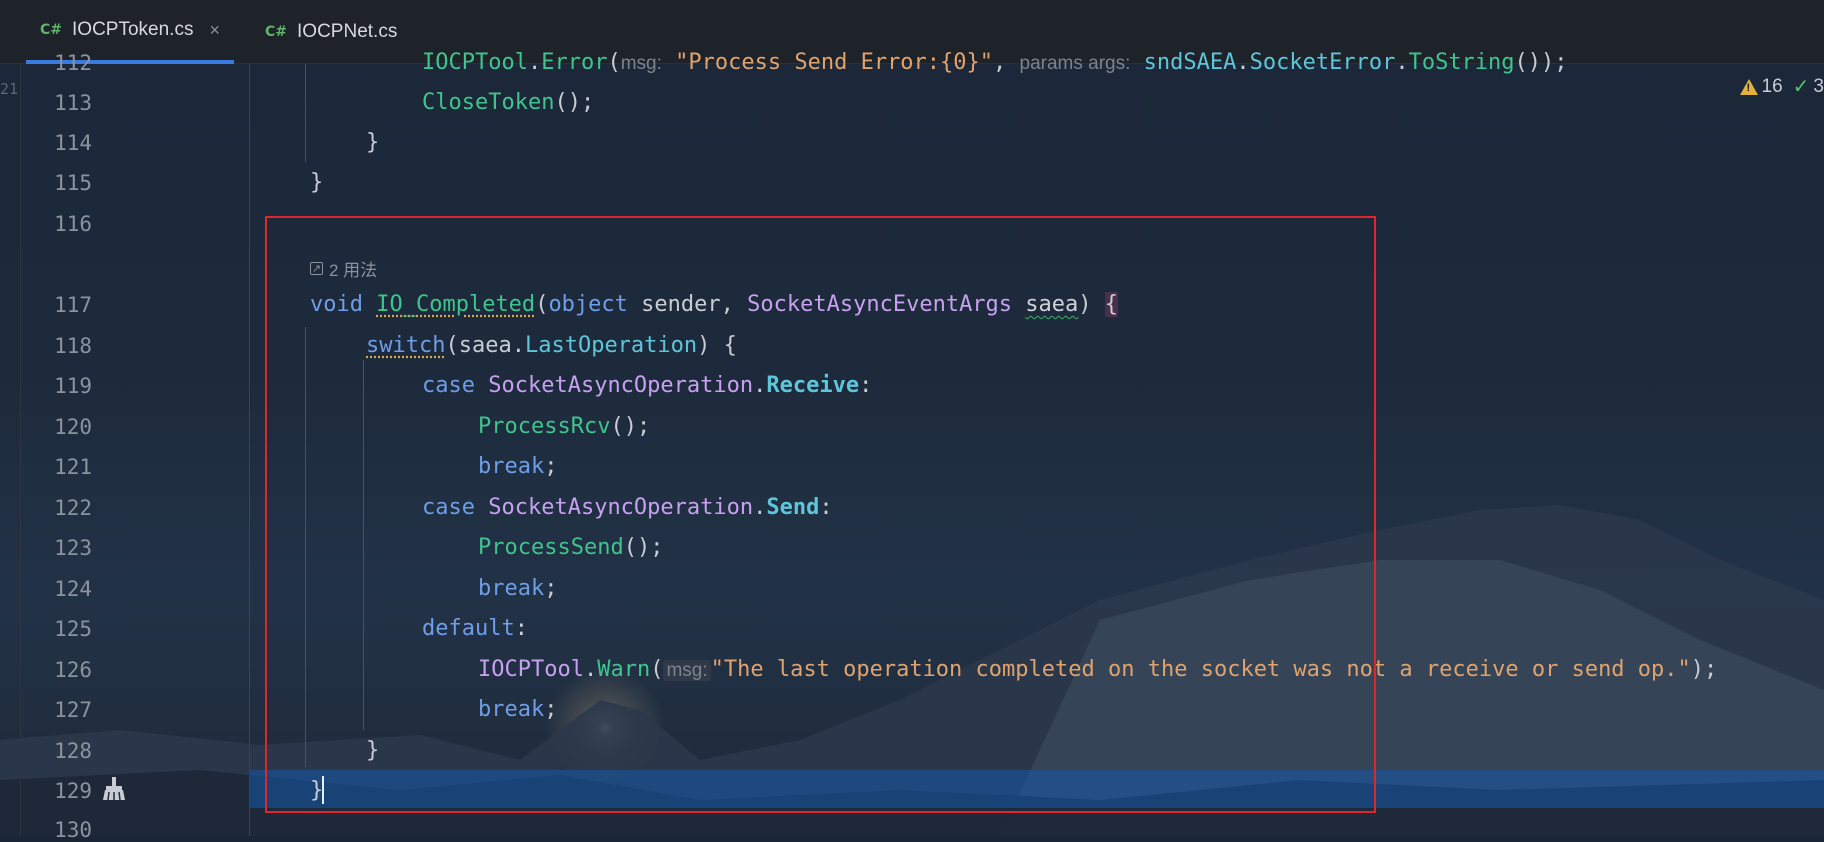 The width and height of the screenshot is (1824, 842). I want to click on warning-count: 16, so click(1772, 86).